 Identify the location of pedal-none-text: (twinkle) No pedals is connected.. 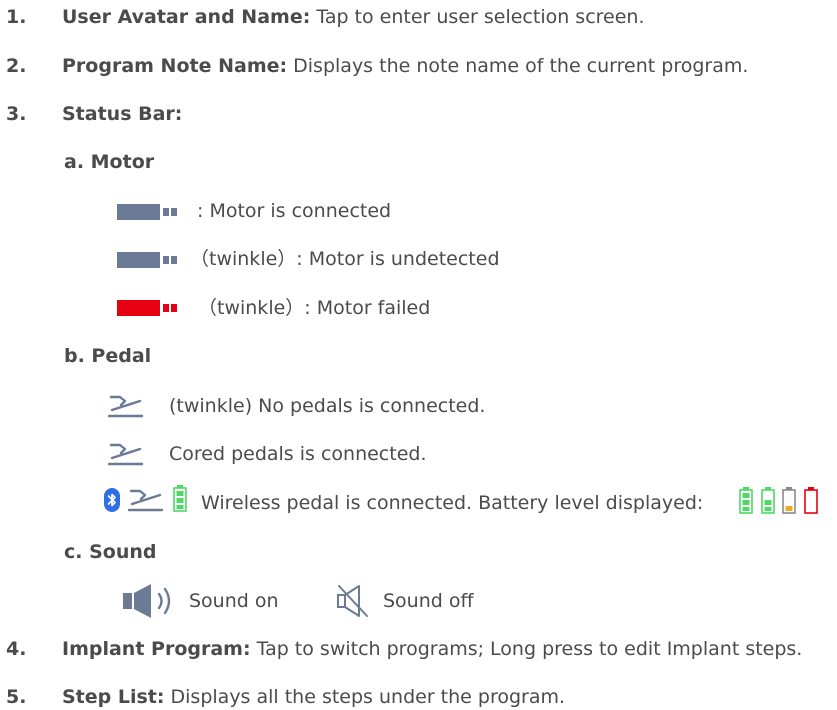
(327, 406).